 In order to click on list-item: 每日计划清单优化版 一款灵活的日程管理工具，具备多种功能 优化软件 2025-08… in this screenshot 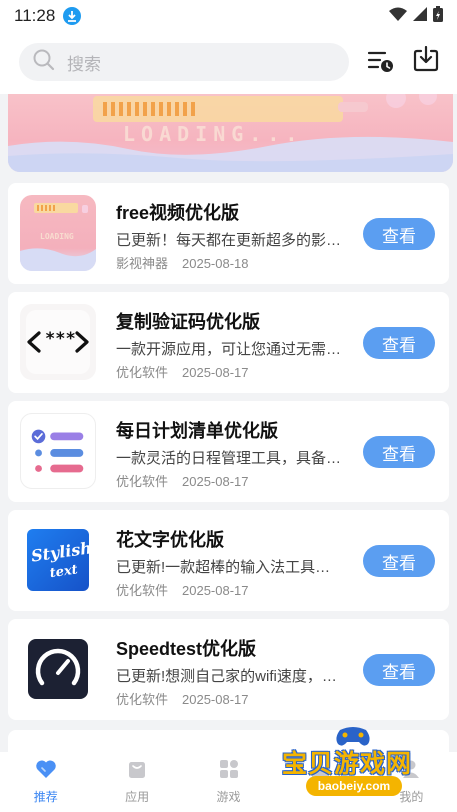, I will do `click(228, 451)`.